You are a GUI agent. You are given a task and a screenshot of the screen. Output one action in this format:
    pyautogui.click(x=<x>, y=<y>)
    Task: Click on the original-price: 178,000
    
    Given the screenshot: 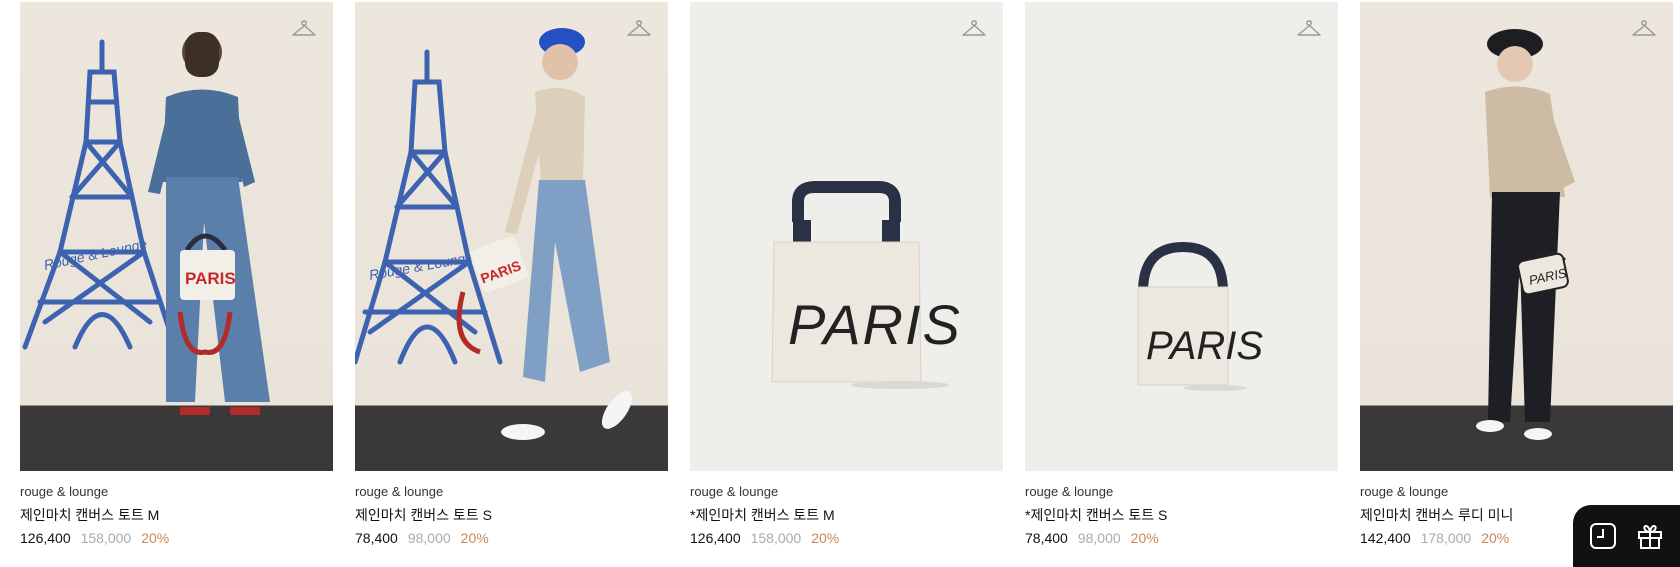 What is the action you would take?
    pyautogui.click(x=1446, y=538)
    